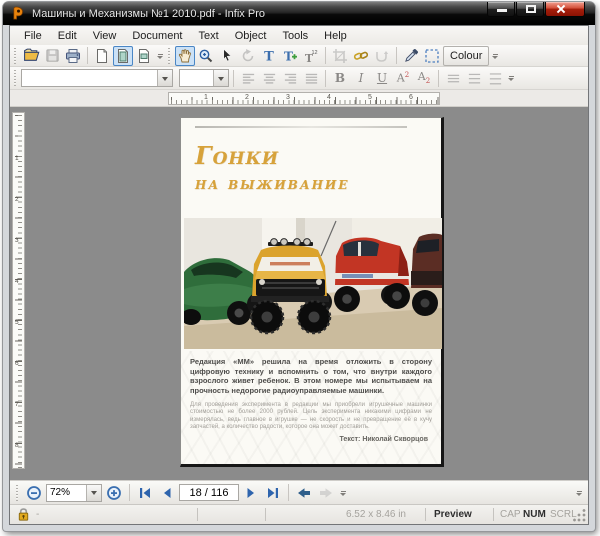 The height and width of the screenshot is (536, 600). What do you see at coordinates (17, 445) in the screenshot?
I see `ruler-number: 8` at bounding box center [17, 445].